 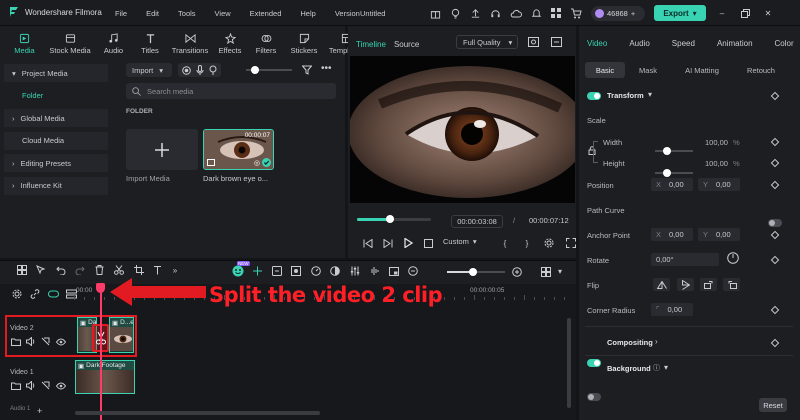 What do you see at coordinates (223, 13) in the screenshot?
I see `menu-view: View` at bounding box center [223, 13].